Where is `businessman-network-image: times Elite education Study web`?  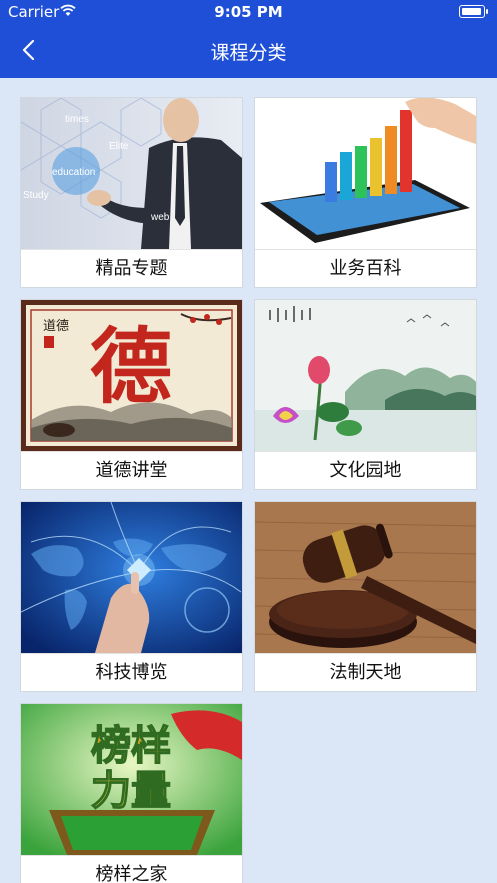
businessman-network-image: times Elite education Study web is located at coordinates (131, 173).